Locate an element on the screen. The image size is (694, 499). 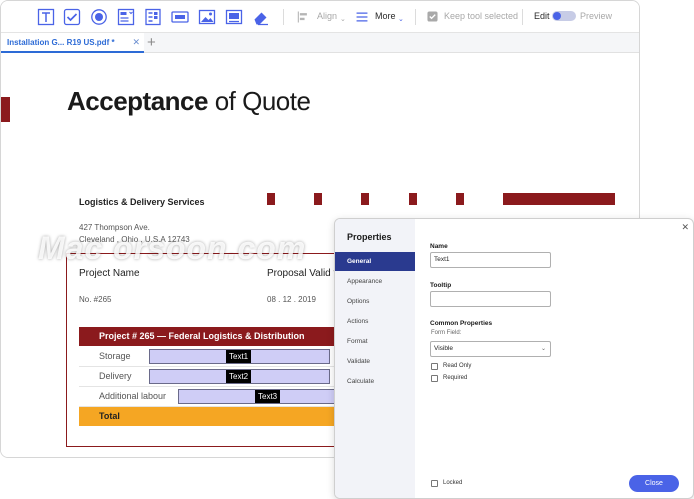
close-button: Close is located at coordinates (654, 483).